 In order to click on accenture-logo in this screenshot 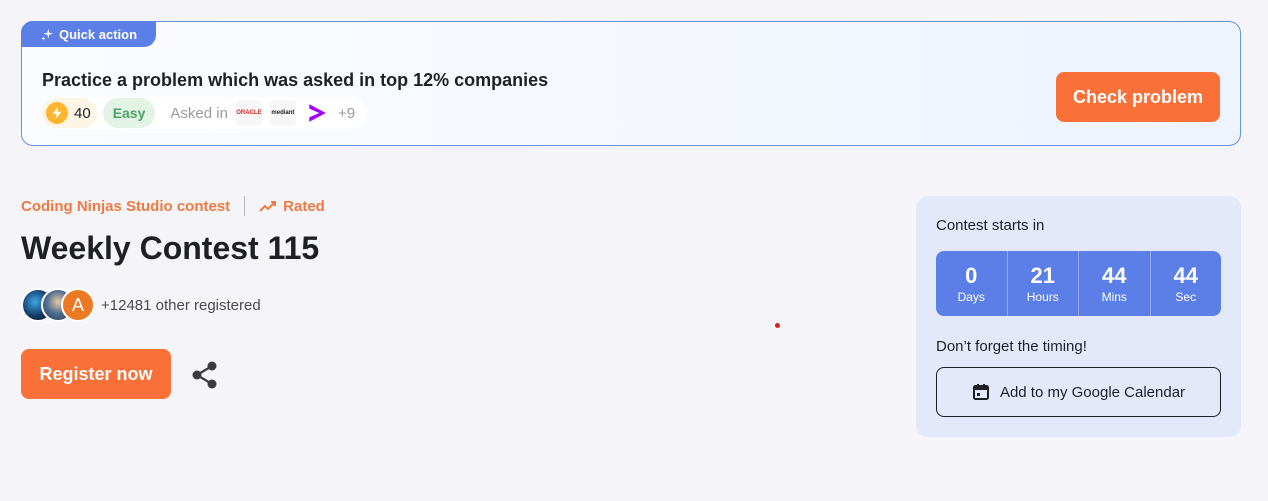, I will do `click(317, 113)`.